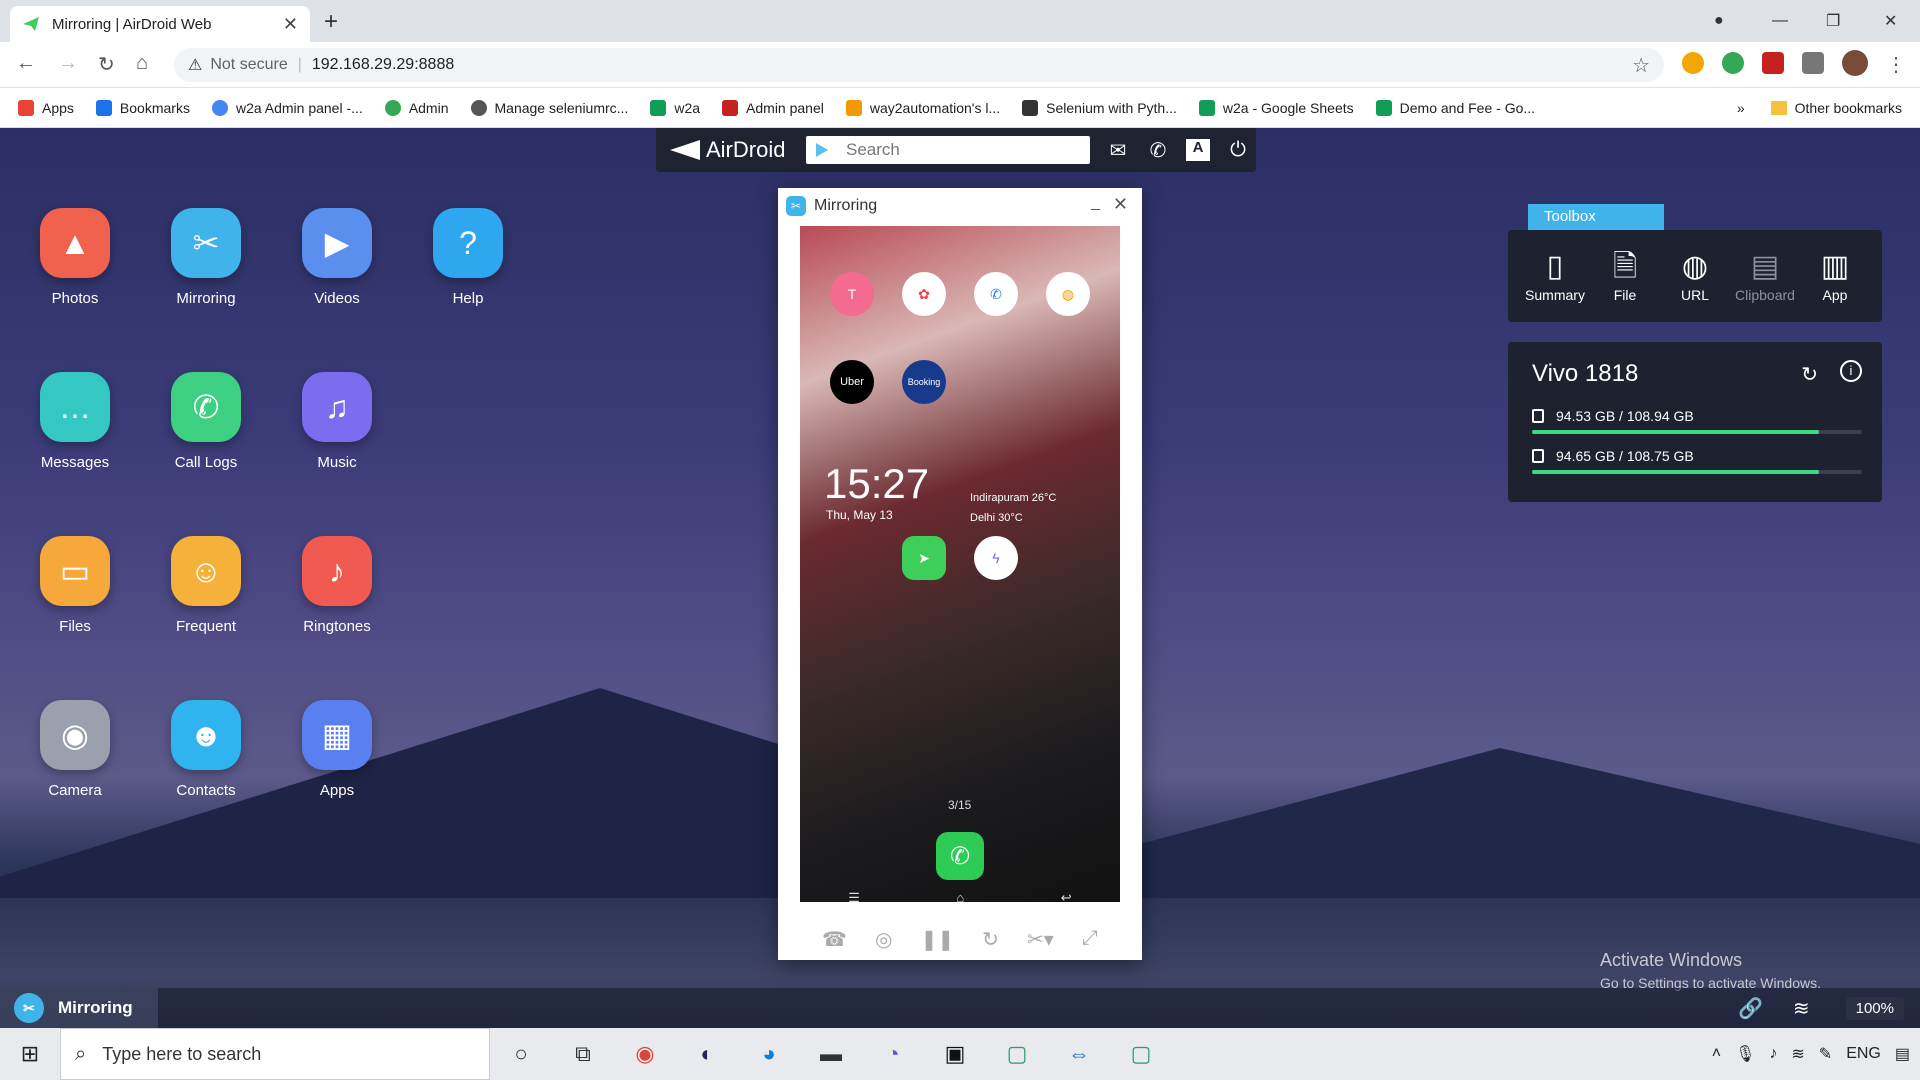  Describe the element at coordinates (75, 421) in the screenshot. I see `app-messages: … Messages` at that location.